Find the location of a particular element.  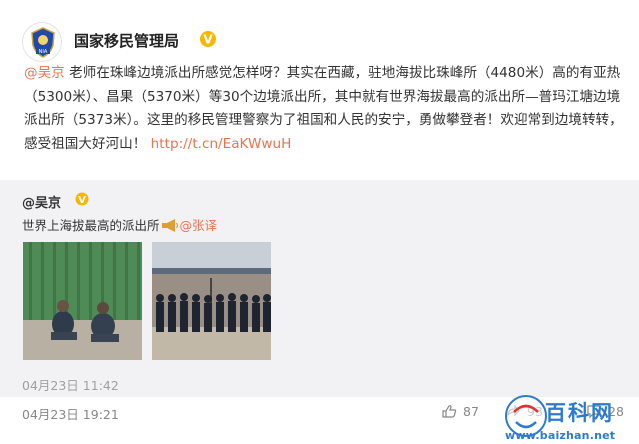

repost-author: @吴京 is located at coordinates (41, 201).